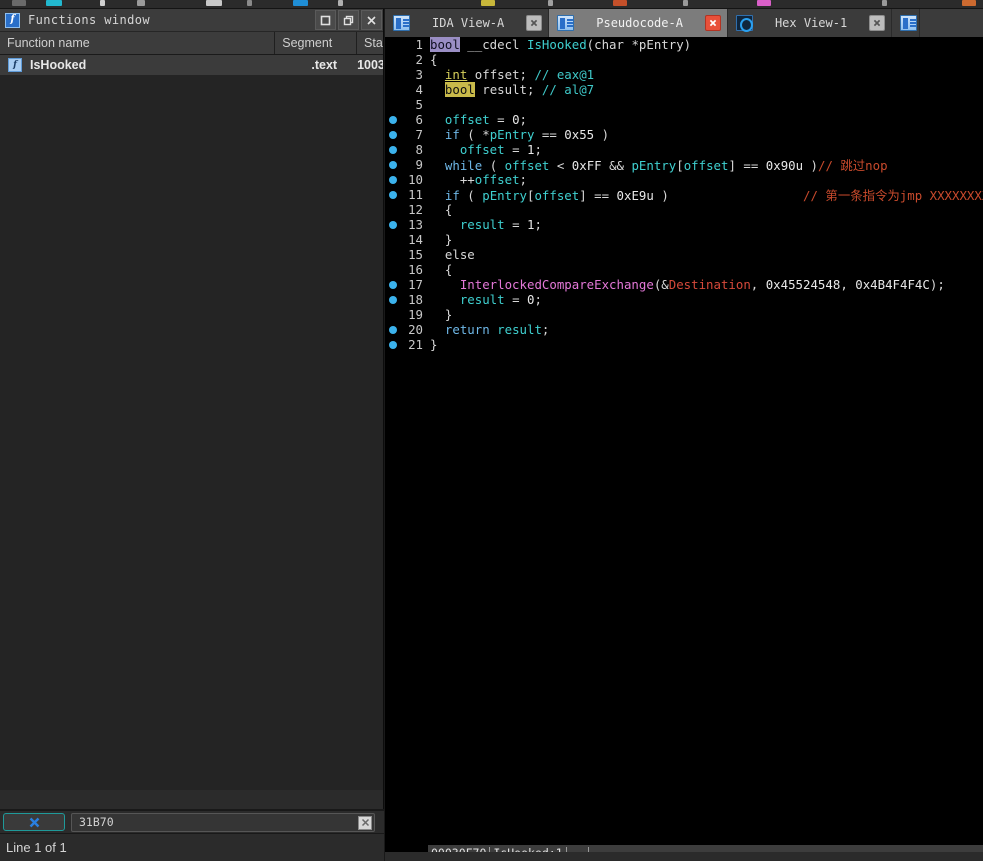  I want to click on line-number: 14, so click(415, 239).